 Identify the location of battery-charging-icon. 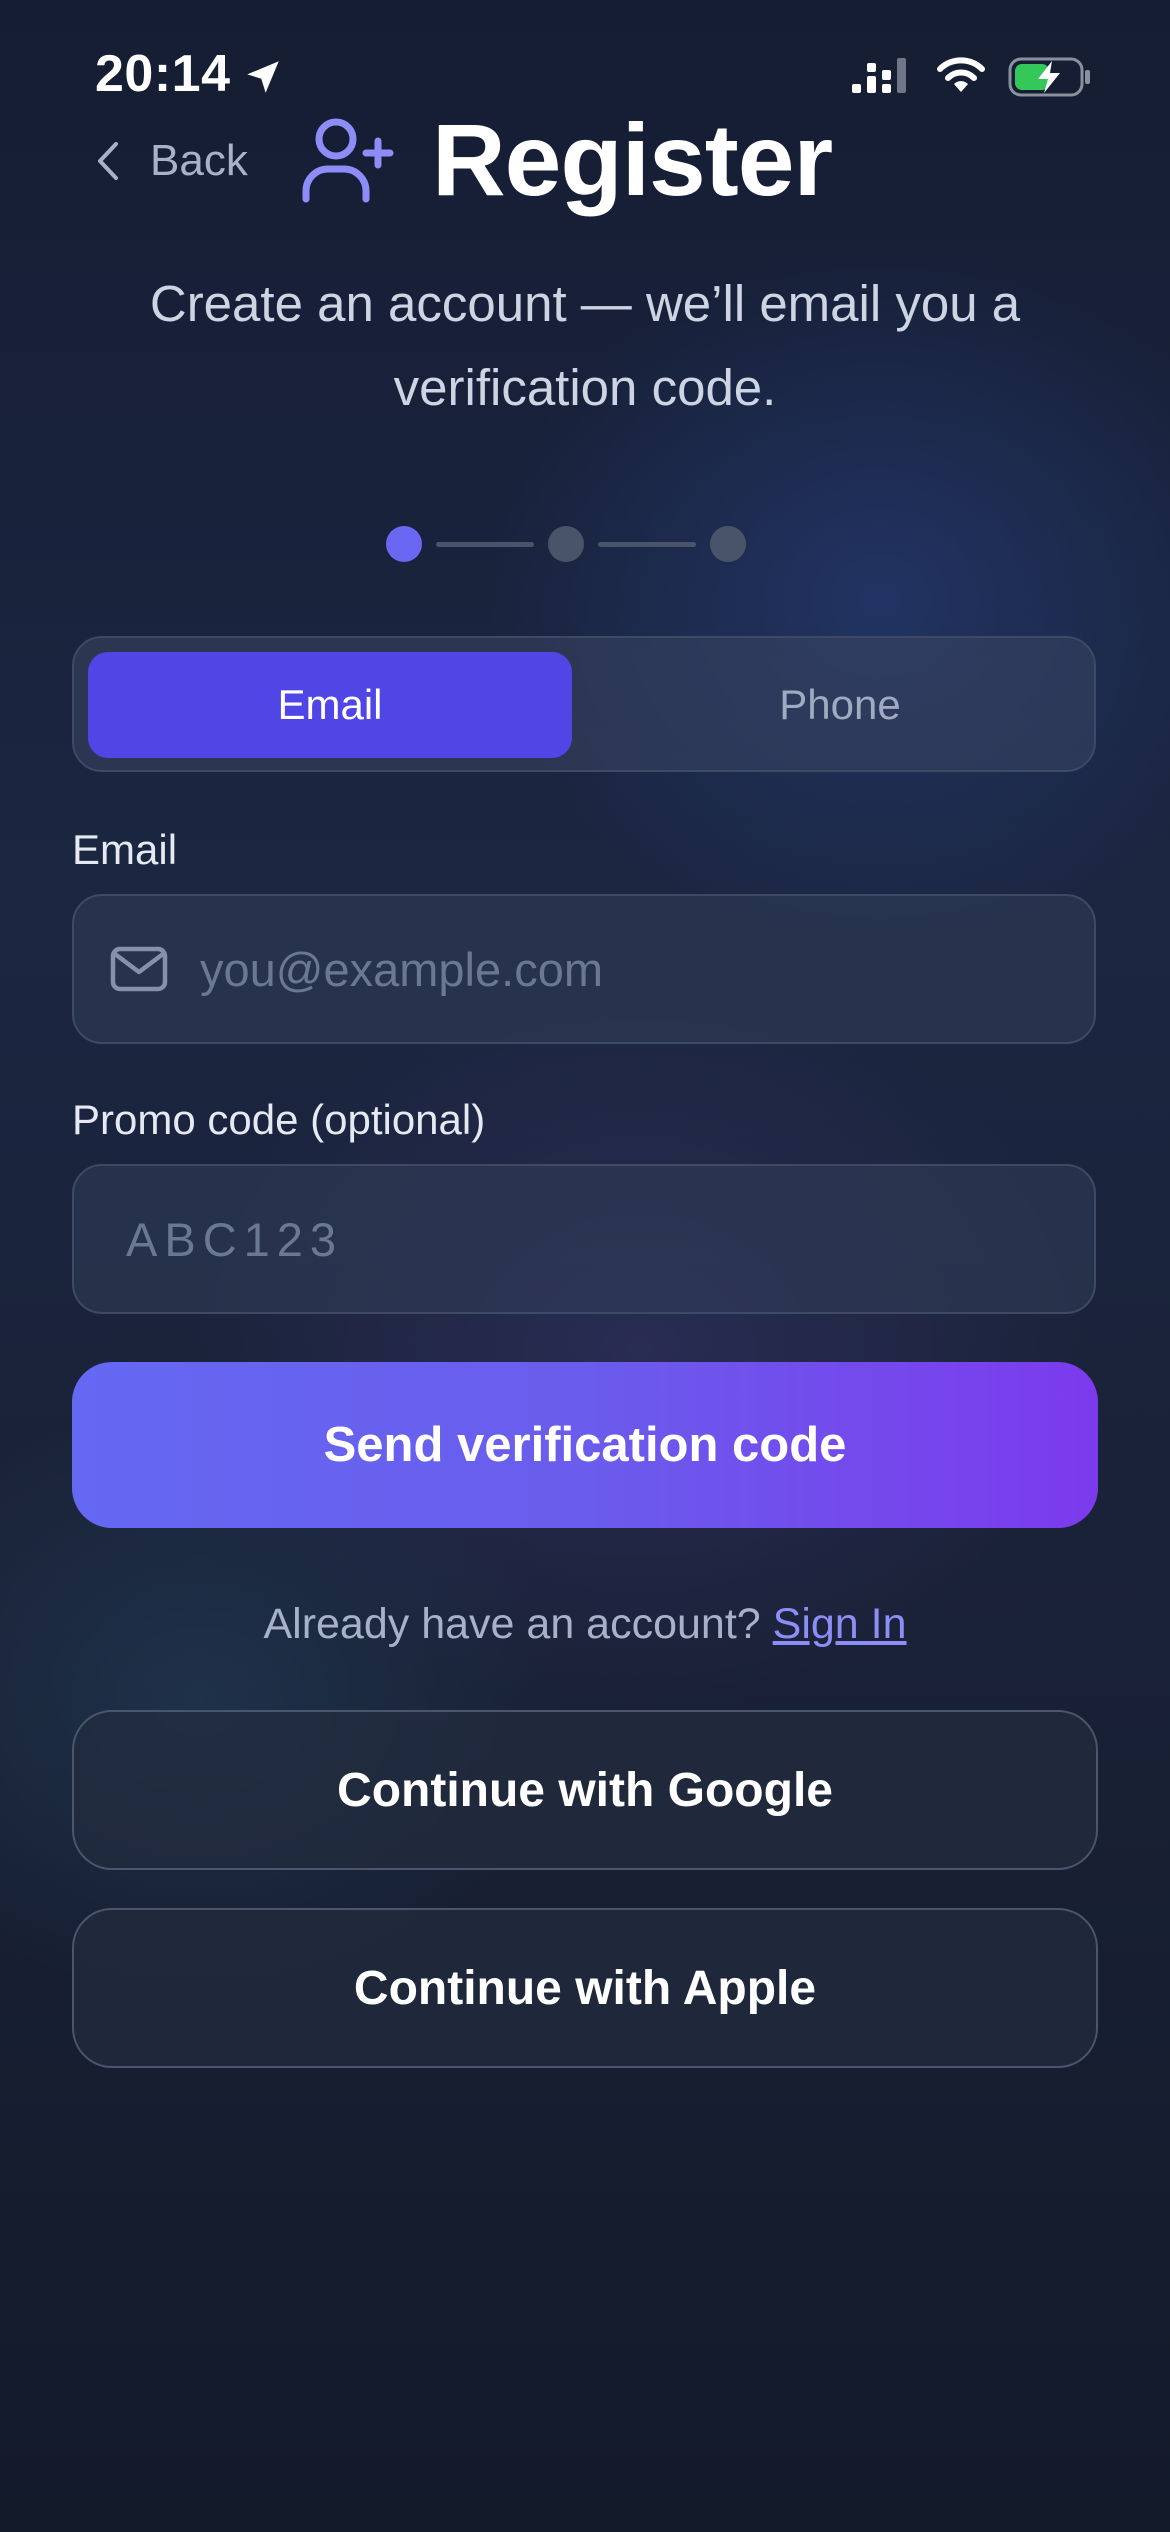
(1049, 77).